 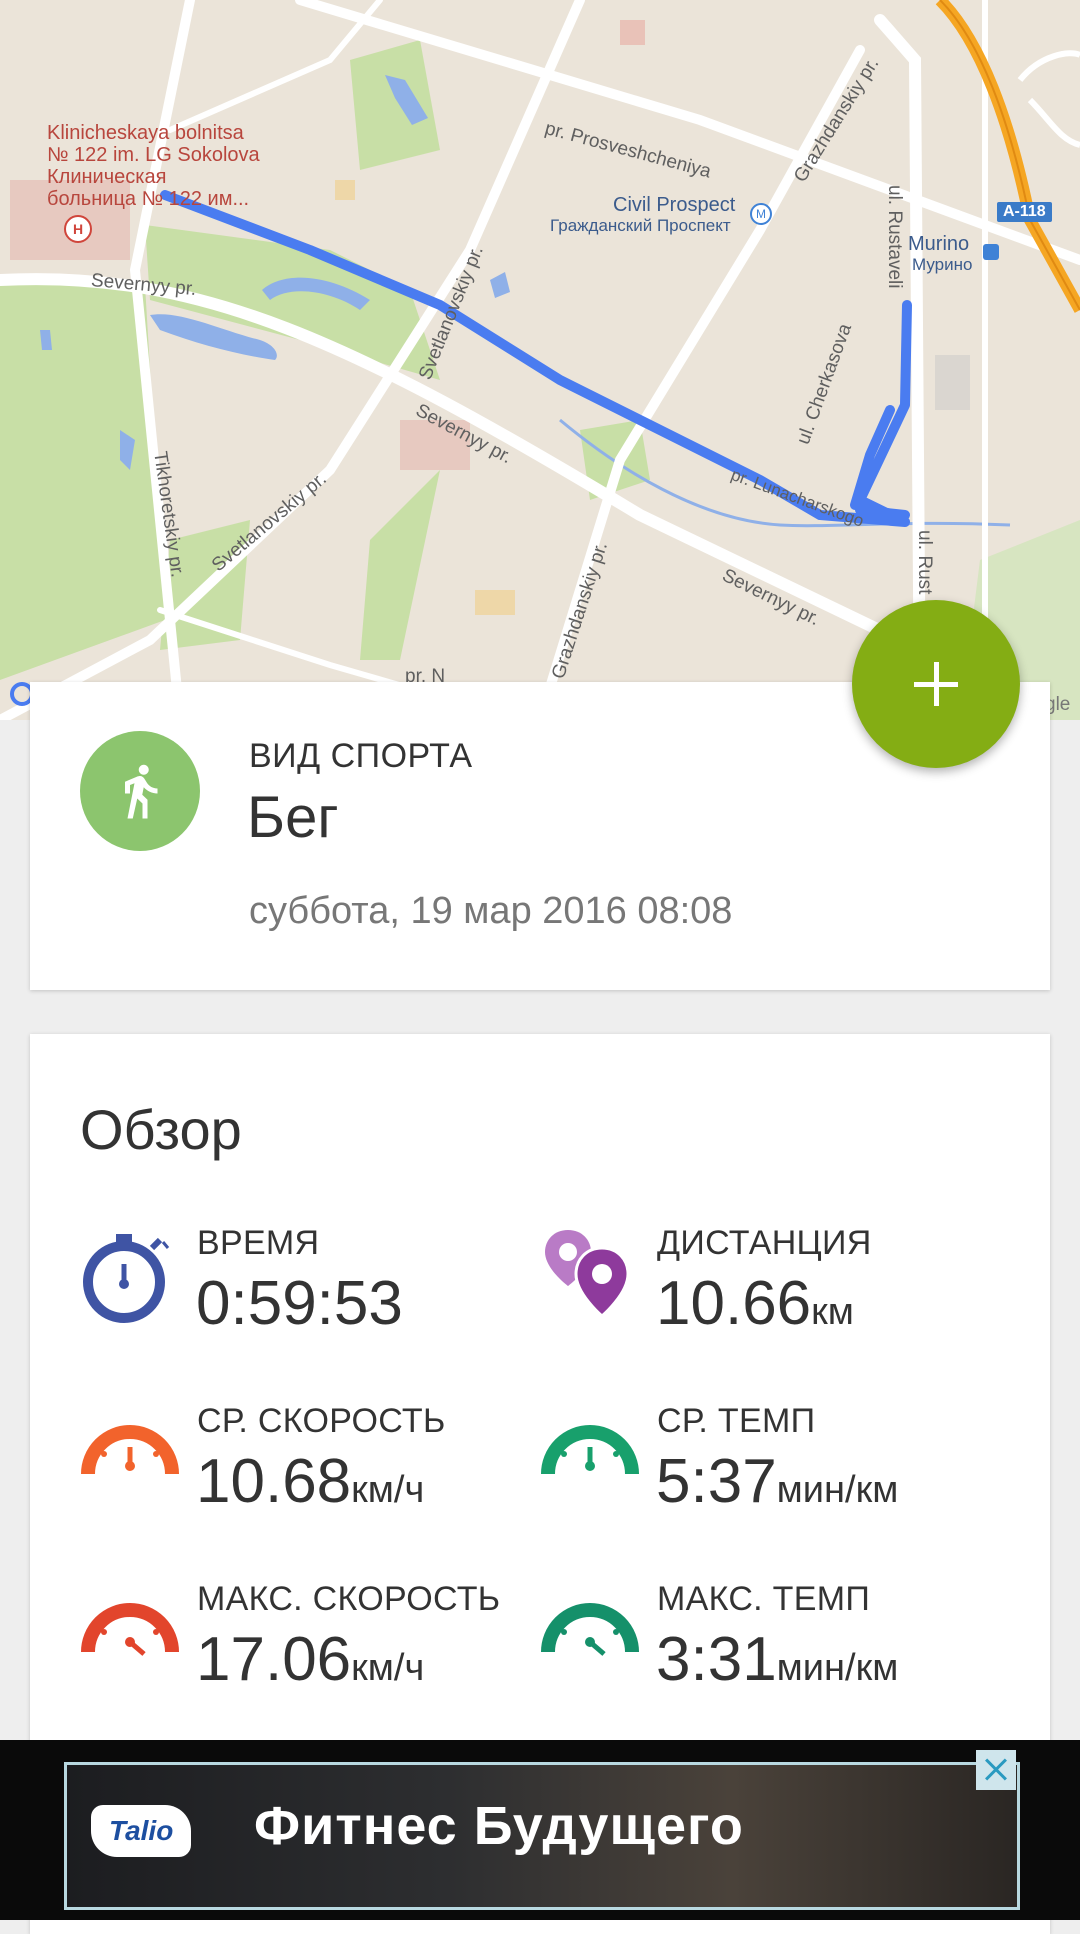 What do you see at coordinates (78, 229) in the screenshot?
I see `hospital-icon: H` at bounding box center [78, 229].